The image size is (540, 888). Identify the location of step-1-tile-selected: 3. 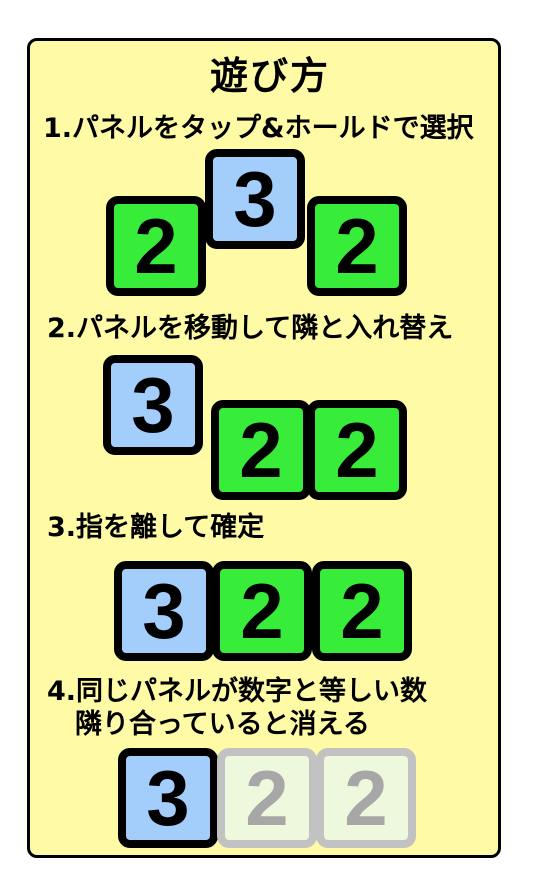
(255, 199).